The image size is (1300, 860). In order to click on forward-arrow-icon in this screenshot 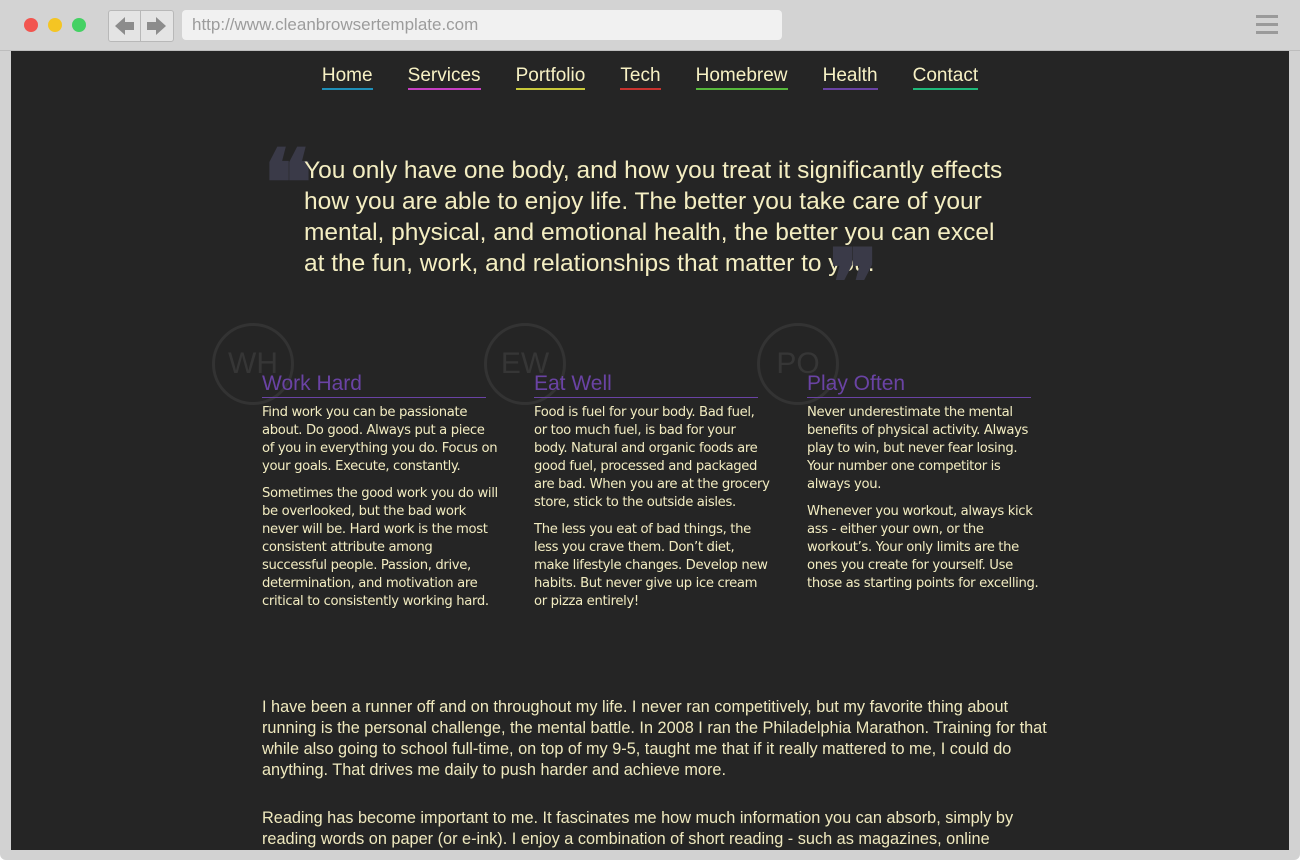, I will do `click(156, 26)`.